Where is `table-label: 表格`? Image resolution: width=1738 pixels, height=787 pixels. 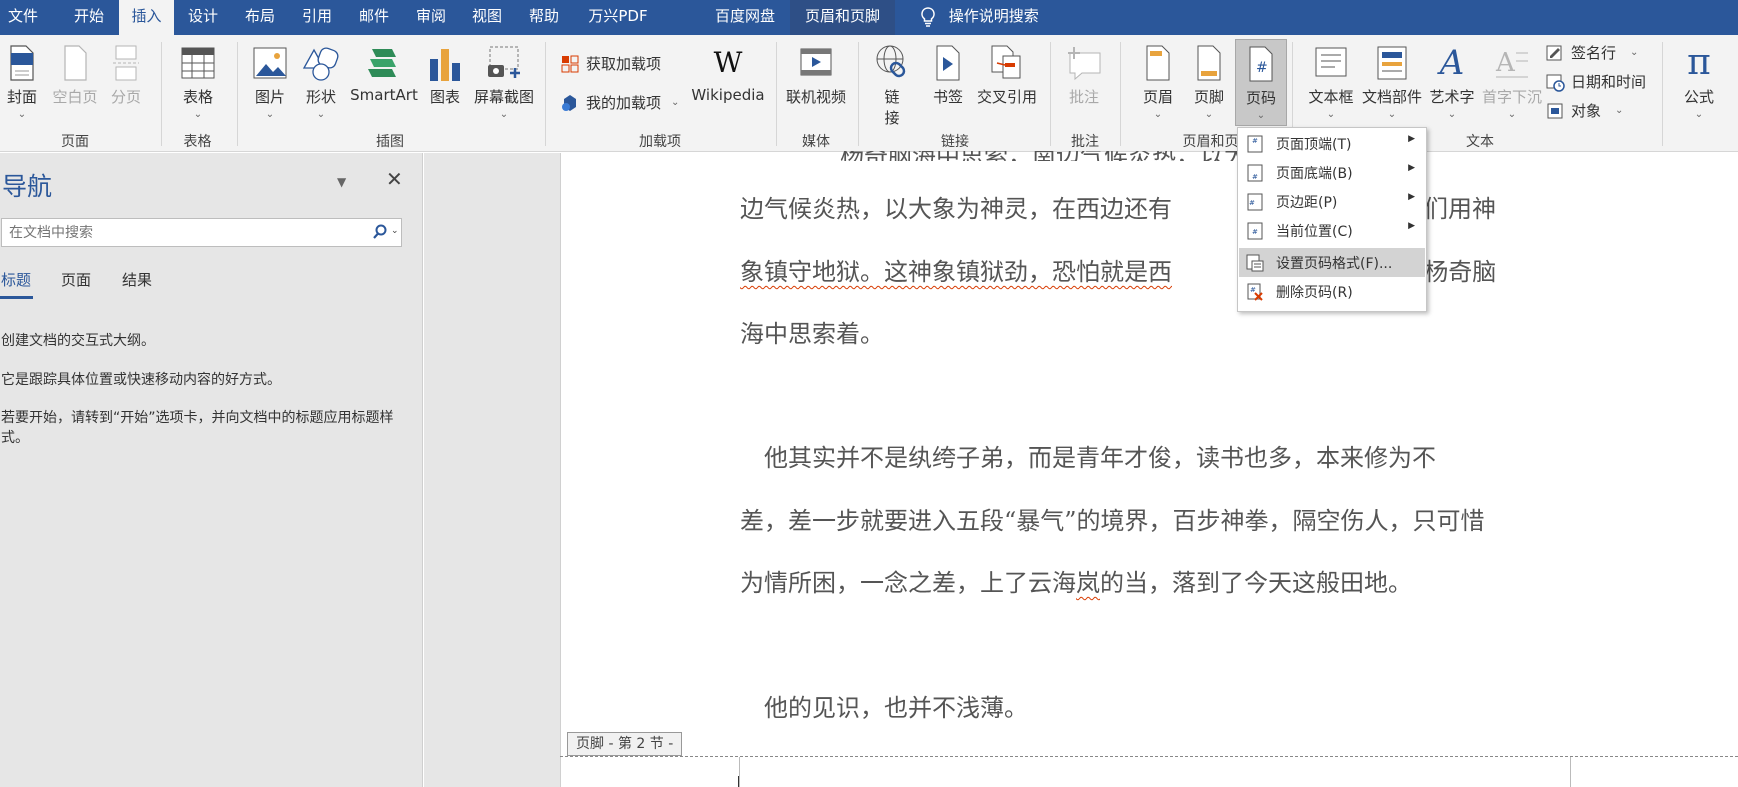
table-label: 表格 is located at coordinates (197, 97).